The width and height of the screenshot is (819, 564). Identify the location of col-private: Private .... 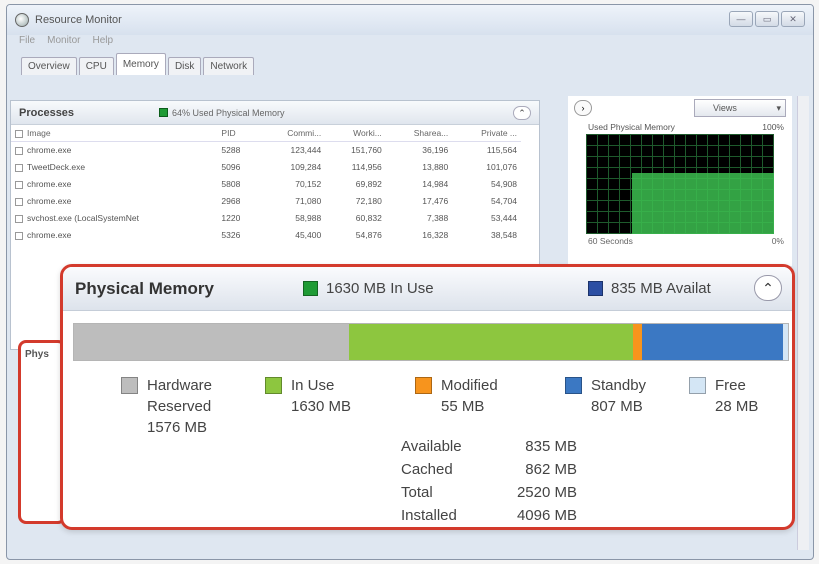
(486, 133).